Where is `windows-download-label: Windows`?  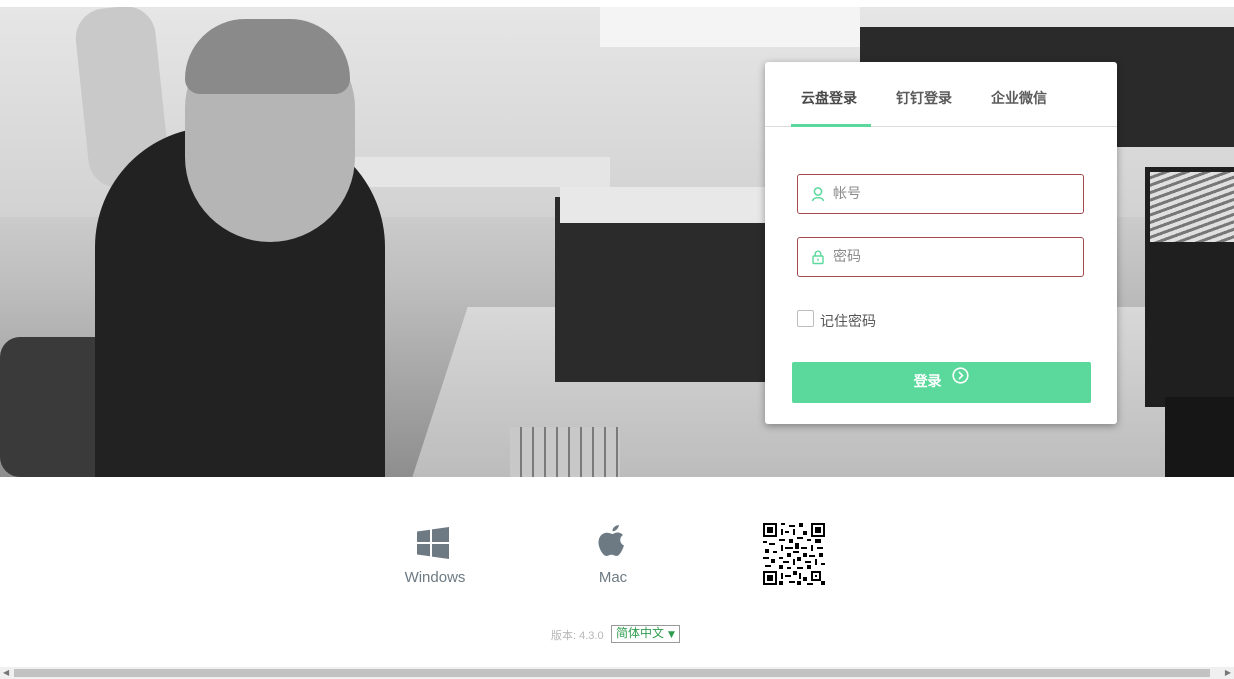 windows-download-label: Windows is located at coordinates (435, 577).